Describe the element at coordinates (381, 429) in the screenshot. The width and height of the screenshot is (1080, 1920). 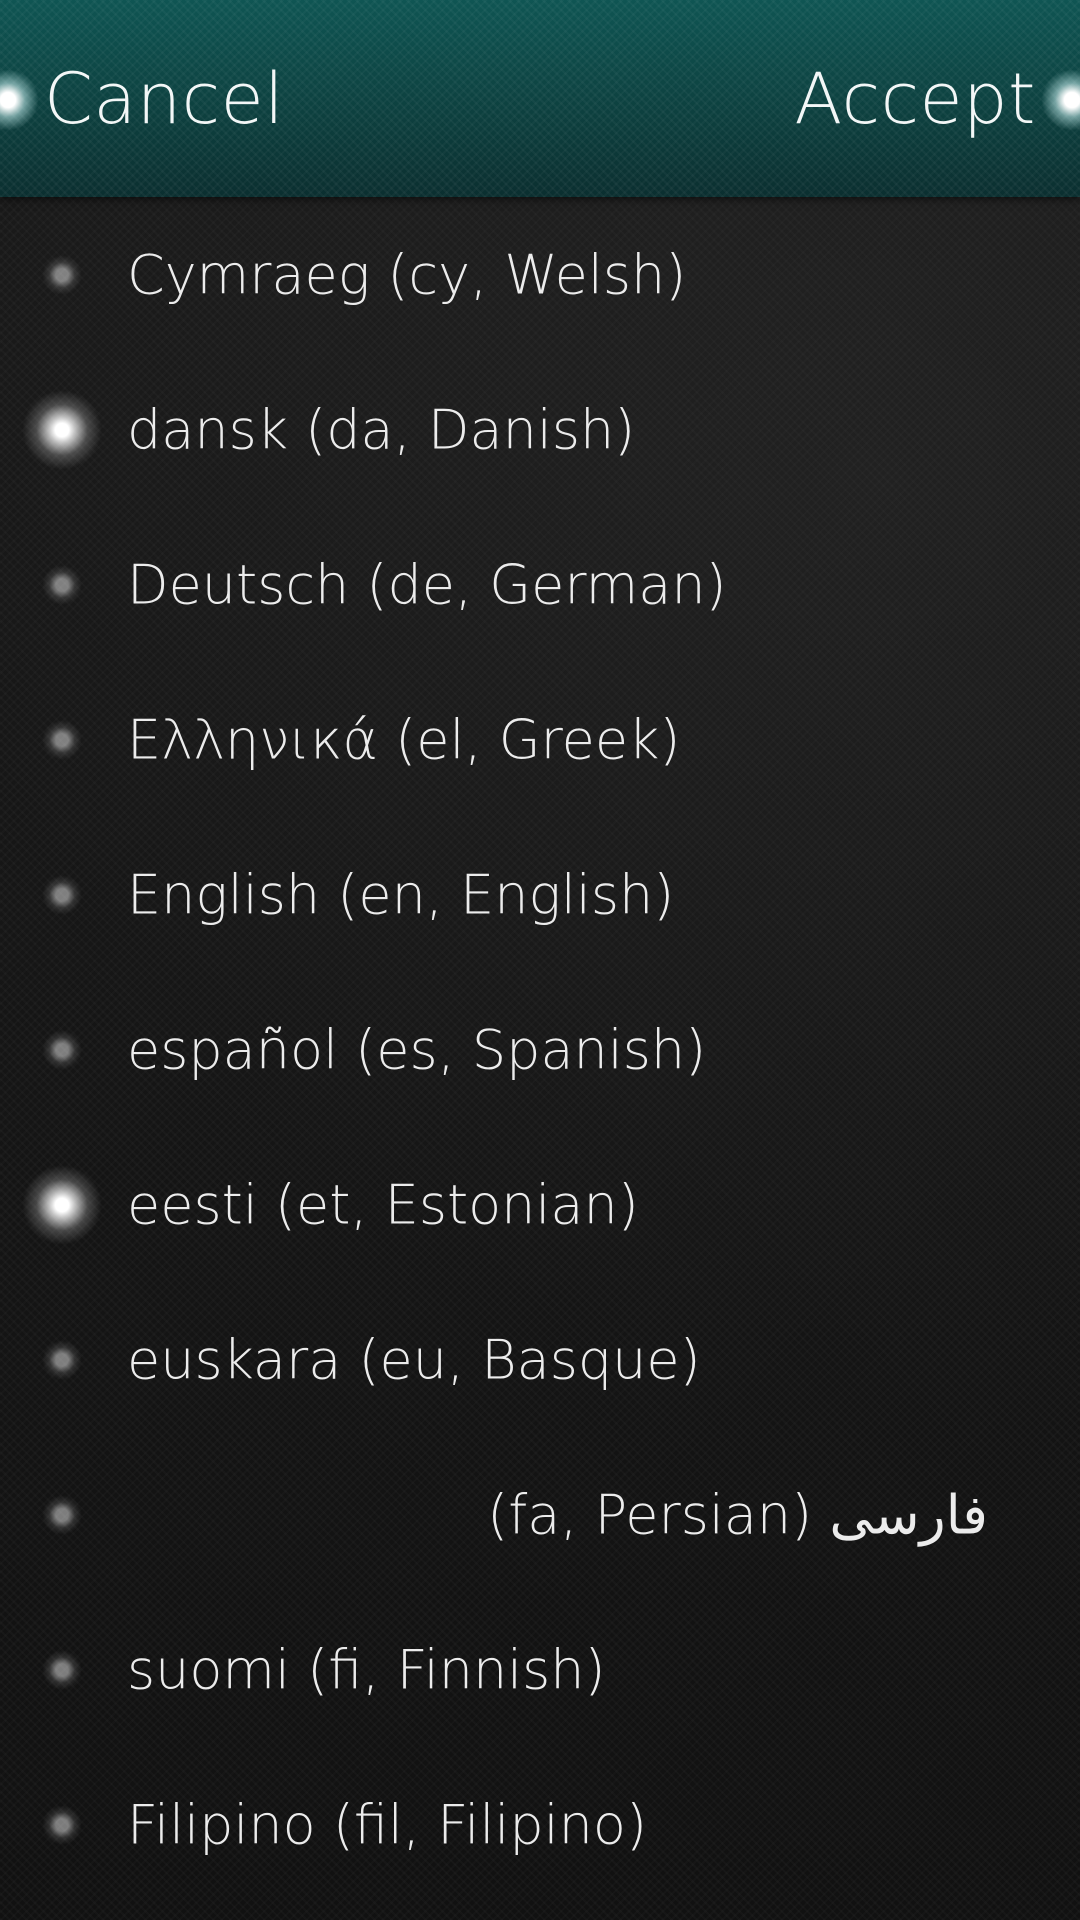
I see `language-label: dansk (da, Danish)` at that location.